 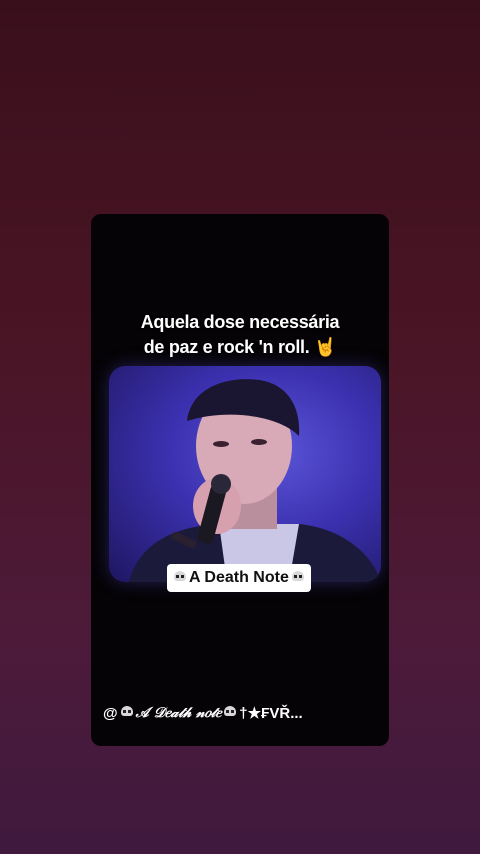 I want to click on video-frame, so click(x=245, y=474).